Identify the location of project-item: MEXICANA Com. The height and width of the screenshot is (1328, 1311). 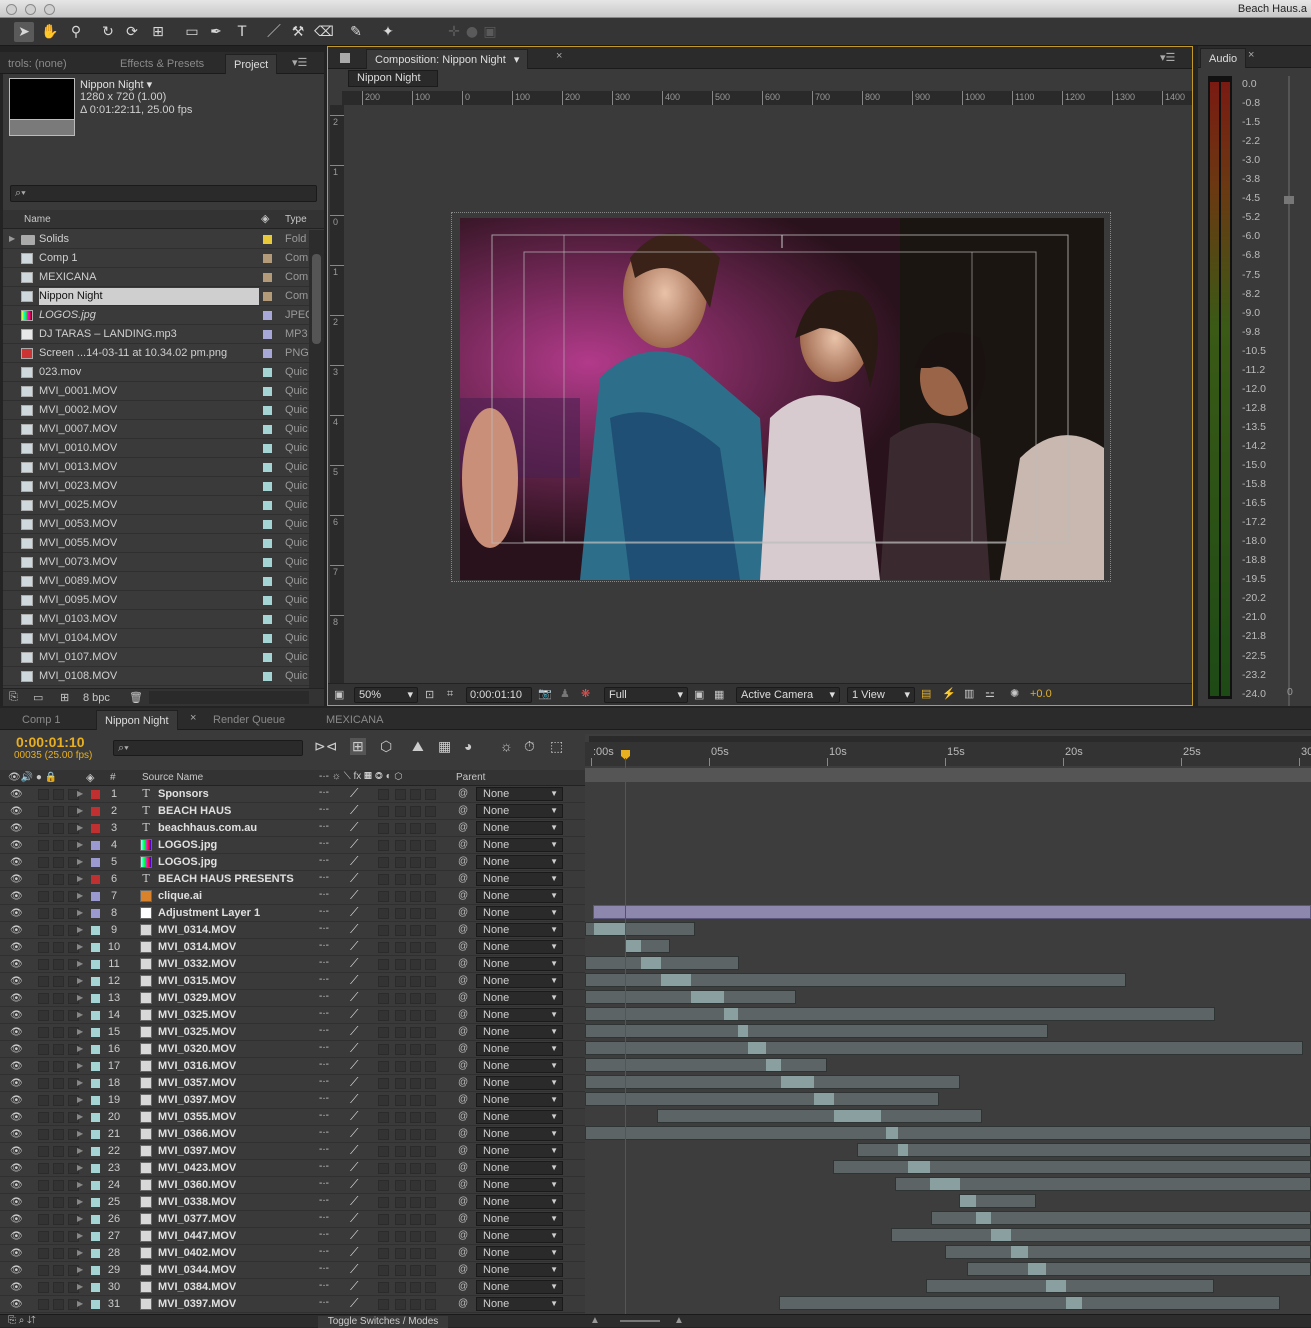
(156, 277).